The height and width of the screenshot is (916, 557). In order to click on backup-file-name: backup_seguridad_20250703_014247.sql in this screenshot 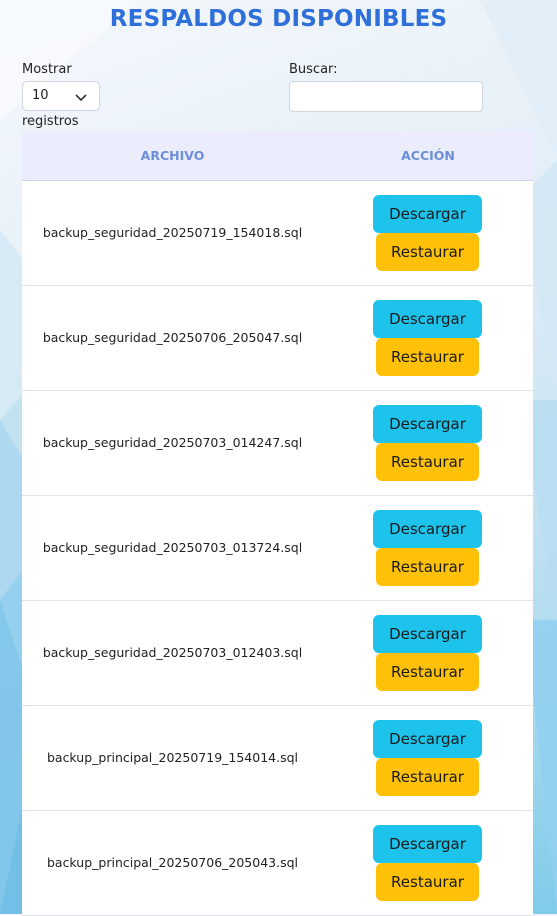, I will do `click(172, 442)`.